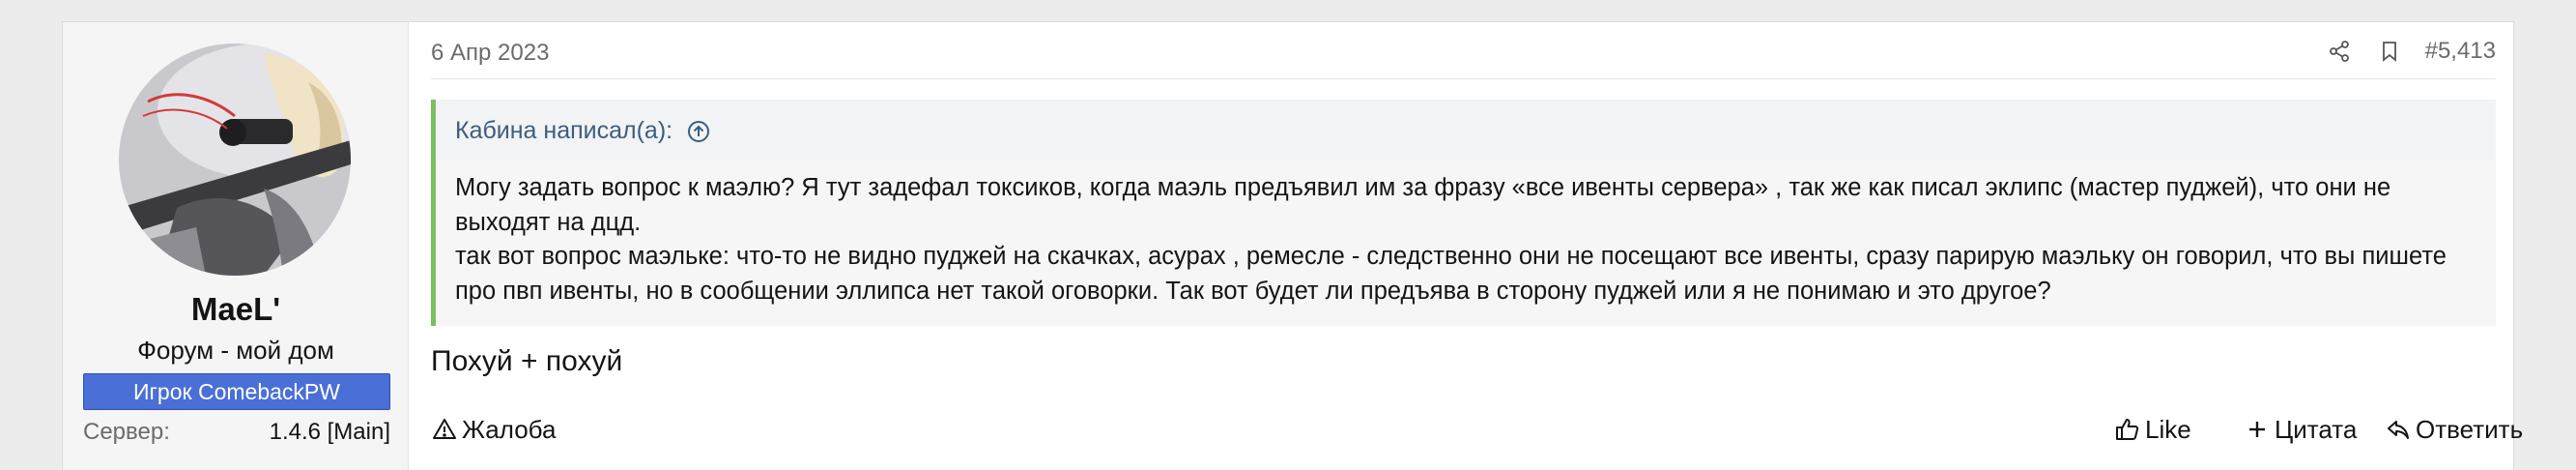 Image resolution: width=2576 pixels, height=470 pixels. Describe the element at coordinates (2168, 429) in the screenshot. I see `like-label: Like` at that location.